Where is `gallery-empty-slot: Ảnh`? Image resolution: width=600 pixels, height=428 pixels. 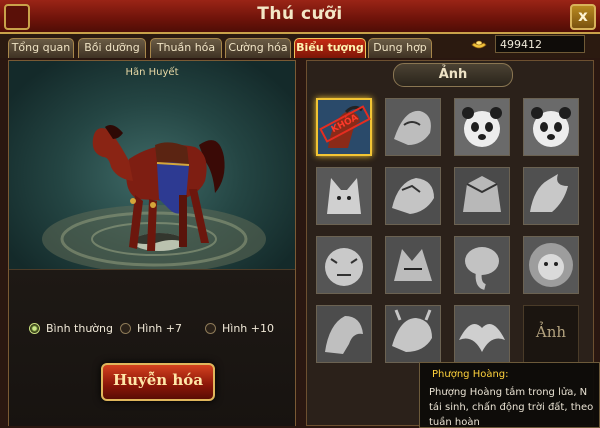
gallery-empty-slot: Ảnh is located at coordinates (551, 334).